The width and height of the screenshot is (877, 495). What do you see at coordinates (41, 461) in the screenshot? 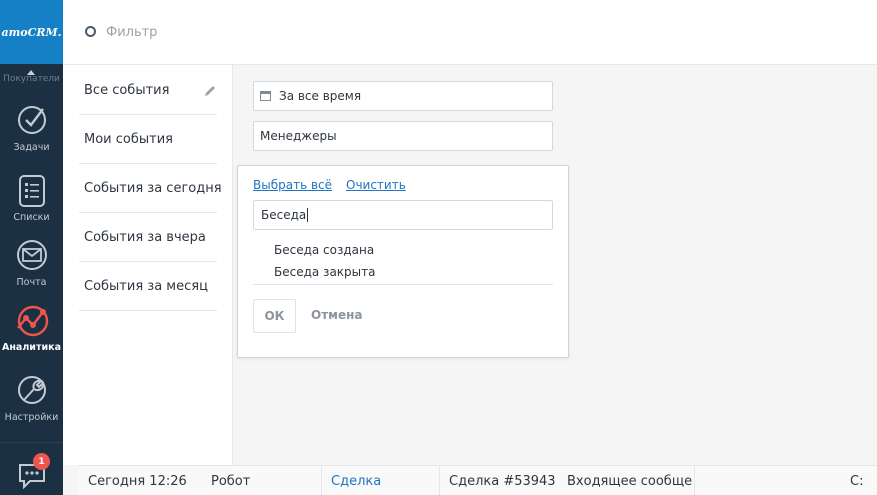
I see `chat-badge: 1` at bounding box center [41, 461].